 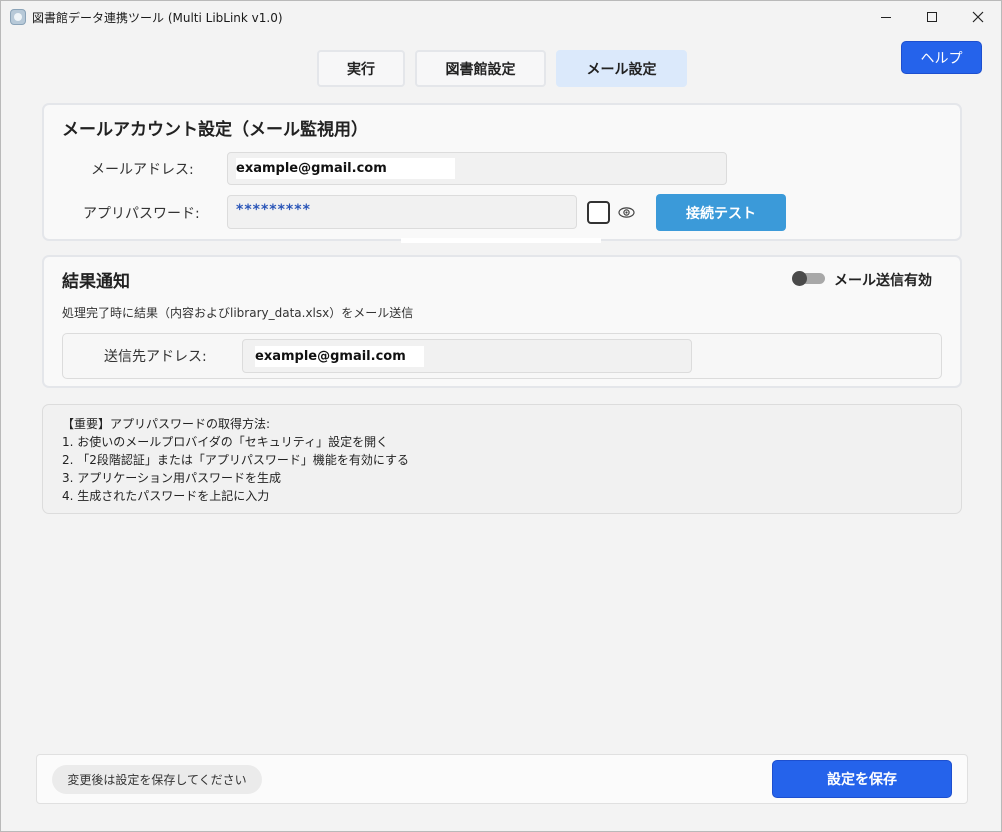 I want to click on tab-run: 実行, so click(x=361, y=68).